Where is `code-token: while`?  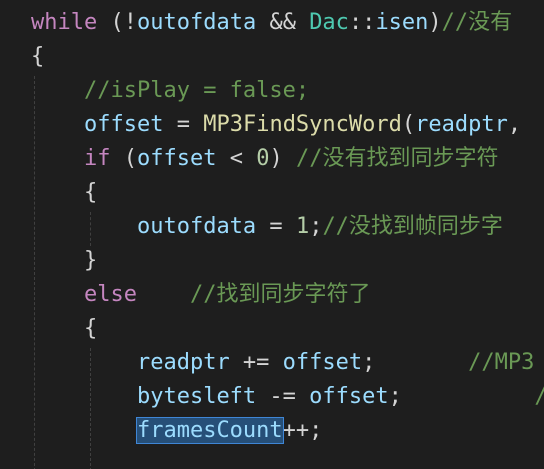
code-token: while is located at coordinates (64, 22).